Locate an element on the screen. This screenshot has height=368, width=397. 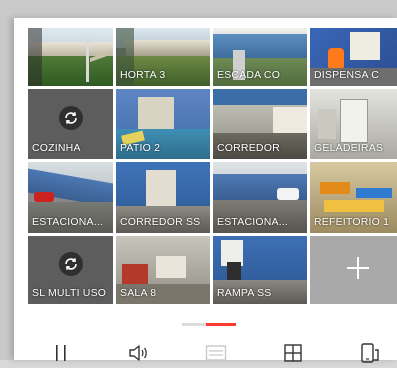
camera-label: SALA 8 is located at coordinates (138, 293).